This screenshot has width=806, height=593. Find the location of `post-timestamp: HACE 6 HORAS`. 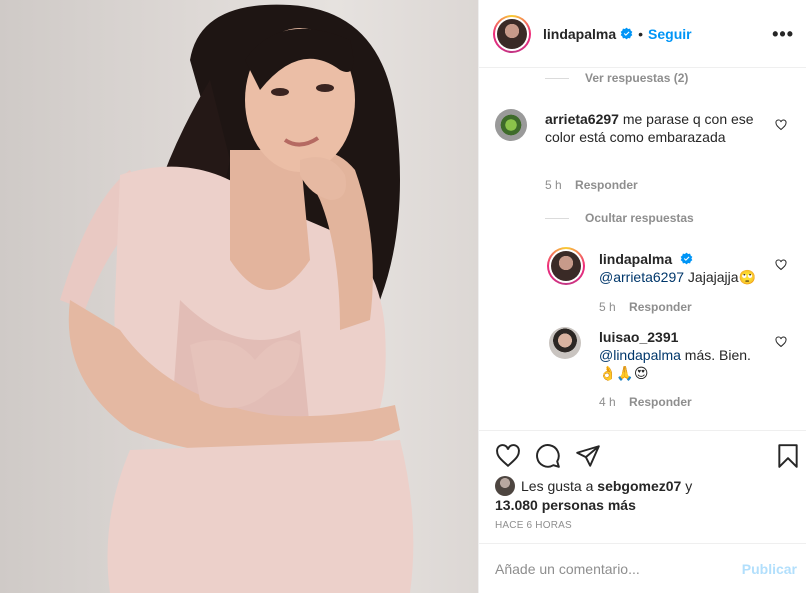

post-timestamp: HACE 6 HORAS is located at coordinates (533, 525).